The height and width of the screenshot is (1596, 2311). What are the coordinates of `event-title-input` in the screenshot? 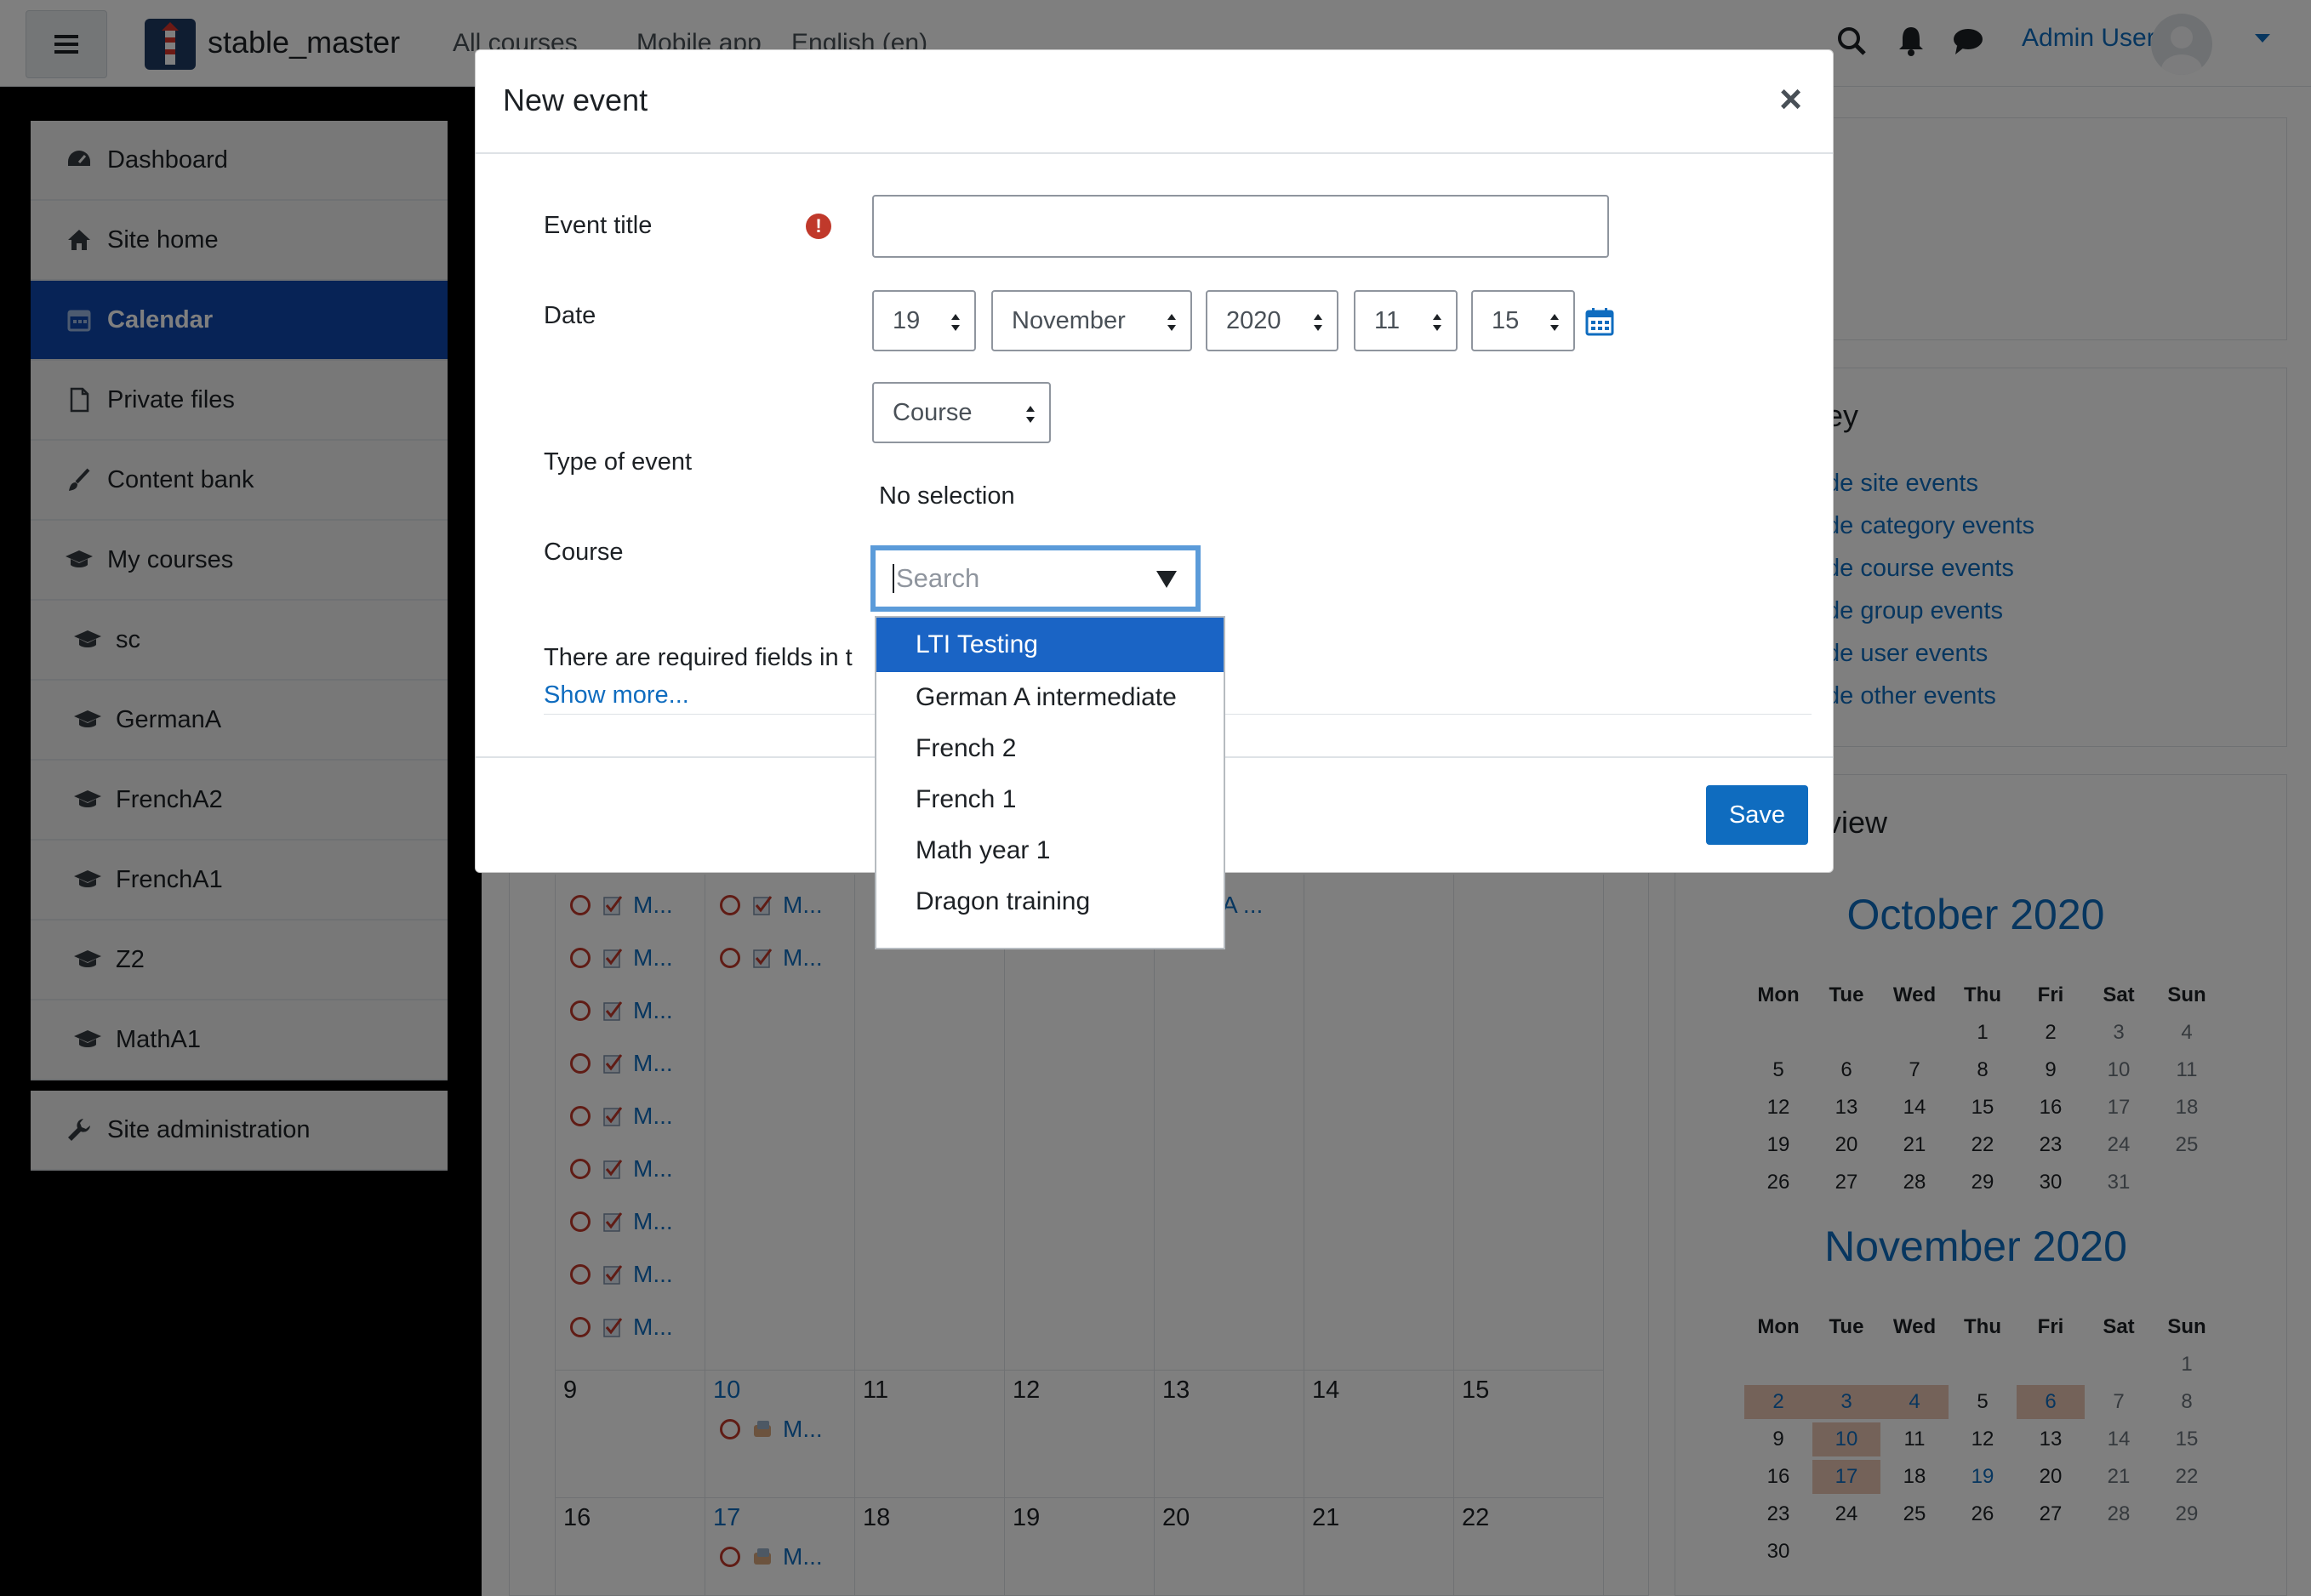 It's located at (1240, 227).